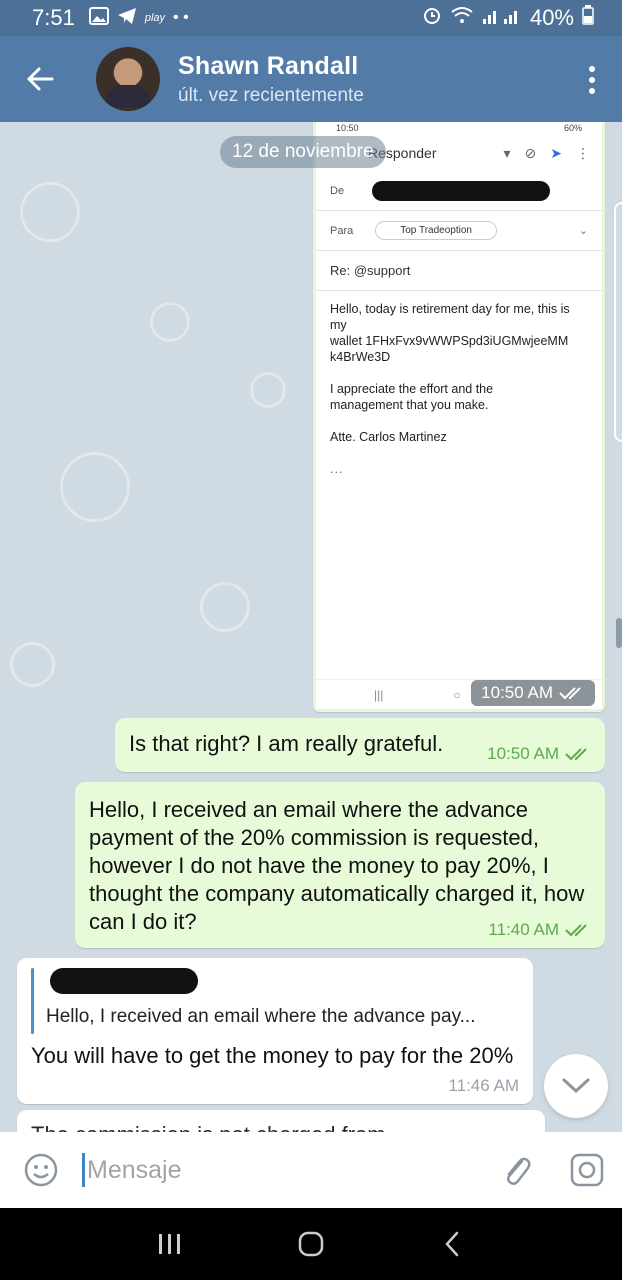 The height and width of the screenshot is (1280, 622). Describe the element at coordinates (432, 18) in the screenshot. I see `alarm-icon` at that location.